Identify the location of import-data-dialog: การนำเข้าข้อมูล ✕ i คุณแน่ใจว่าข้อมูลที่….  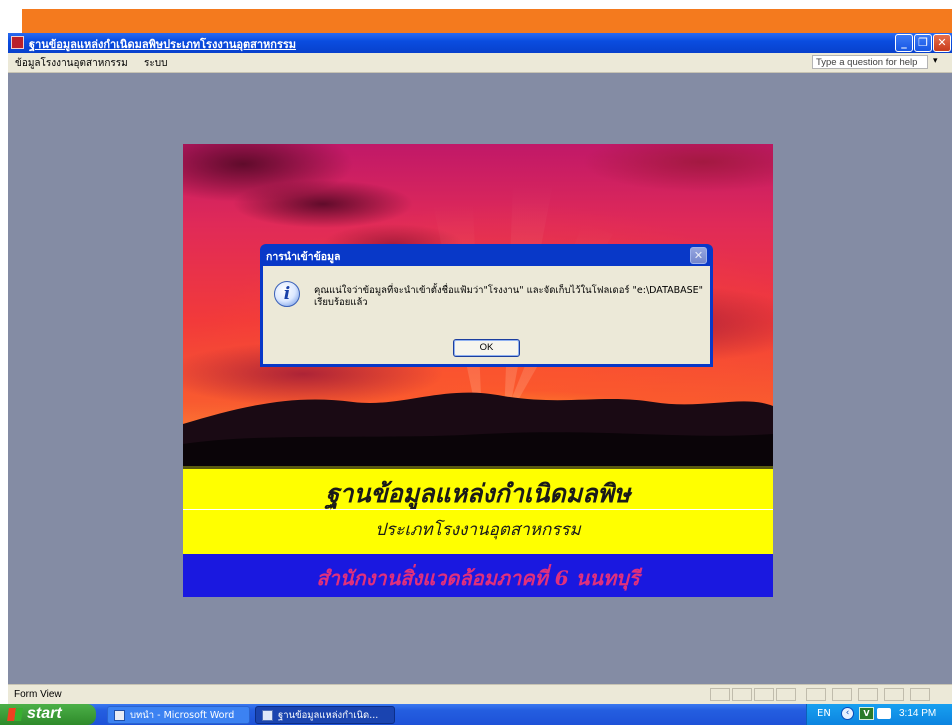
(486, 305).